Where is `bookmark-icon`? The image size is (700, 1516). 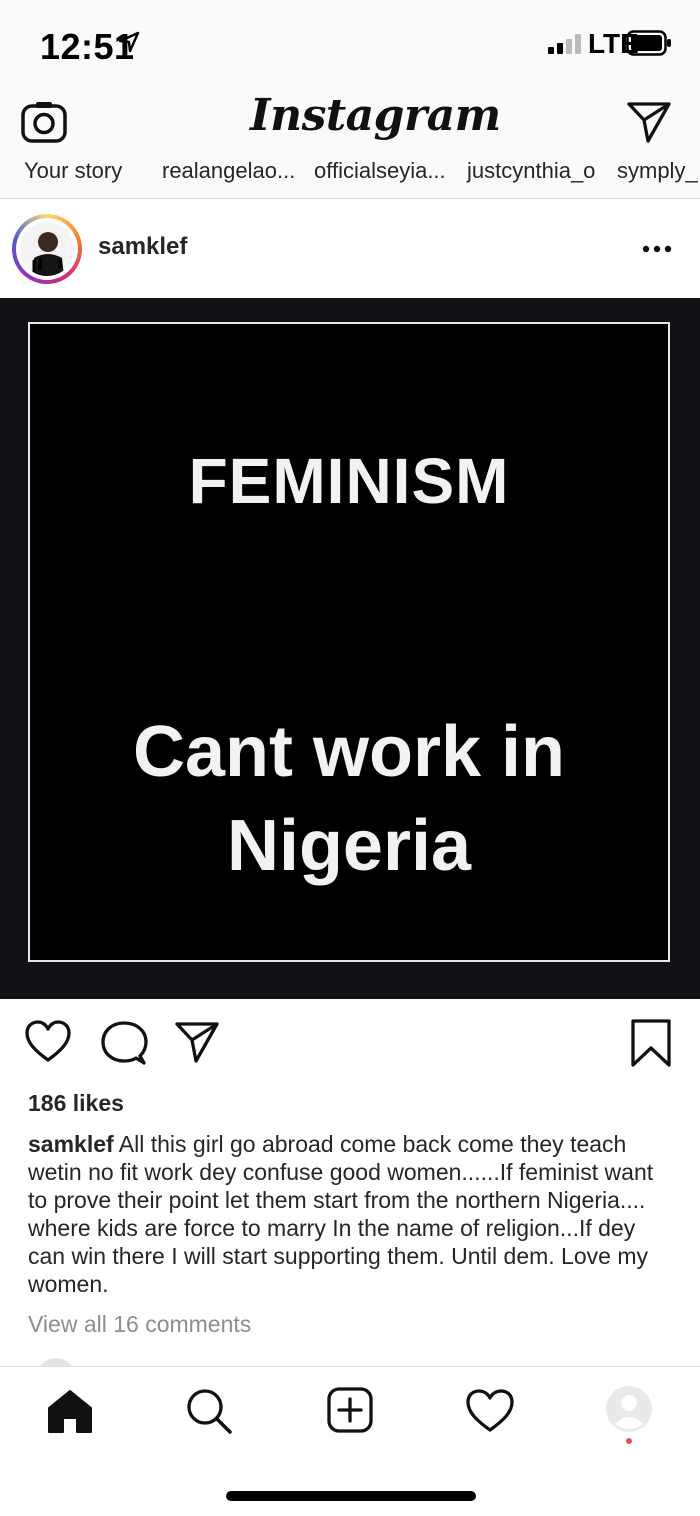
bookmark-icon is located at coordinates (651, 1043).